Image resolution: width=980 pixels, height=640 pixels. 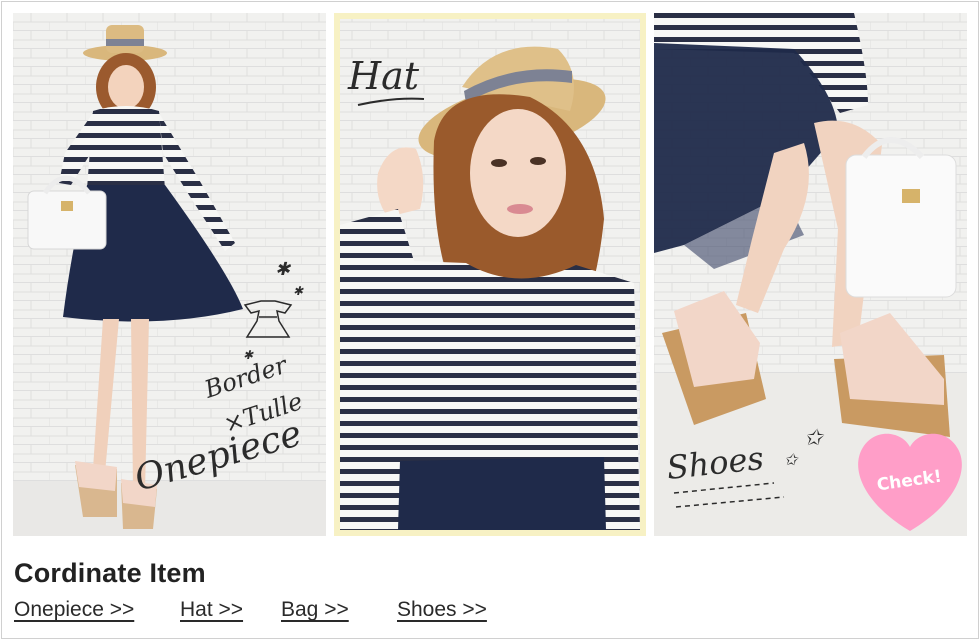 I want to click on link-hat: Hat >>, so click(x=211, y=610).